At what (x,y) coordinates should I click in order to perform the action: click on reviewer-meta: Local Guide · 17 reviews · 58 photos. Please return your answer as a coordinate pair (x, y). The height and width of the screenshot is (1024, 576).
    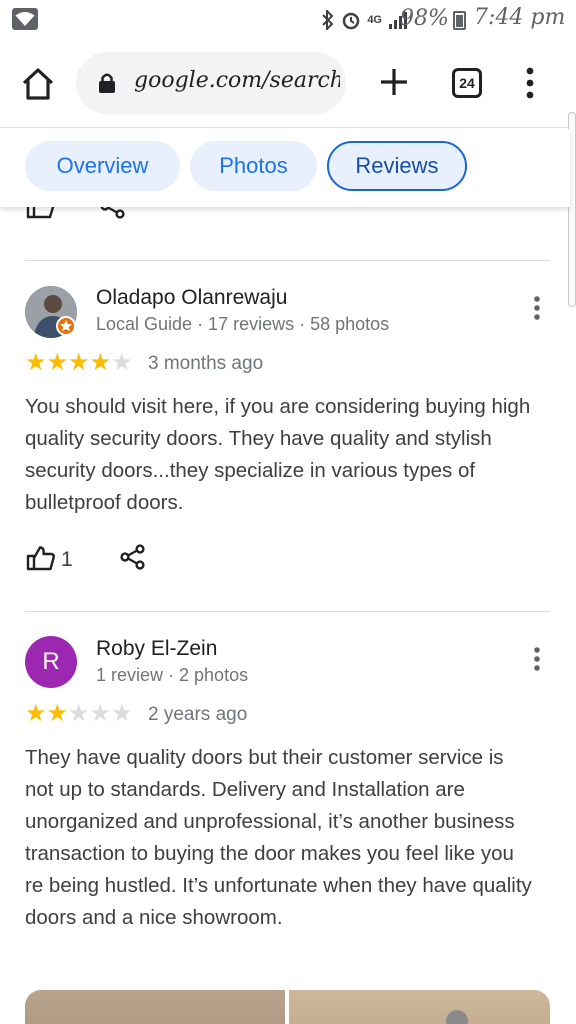
    Looking at the image, I should click on (243, 324).